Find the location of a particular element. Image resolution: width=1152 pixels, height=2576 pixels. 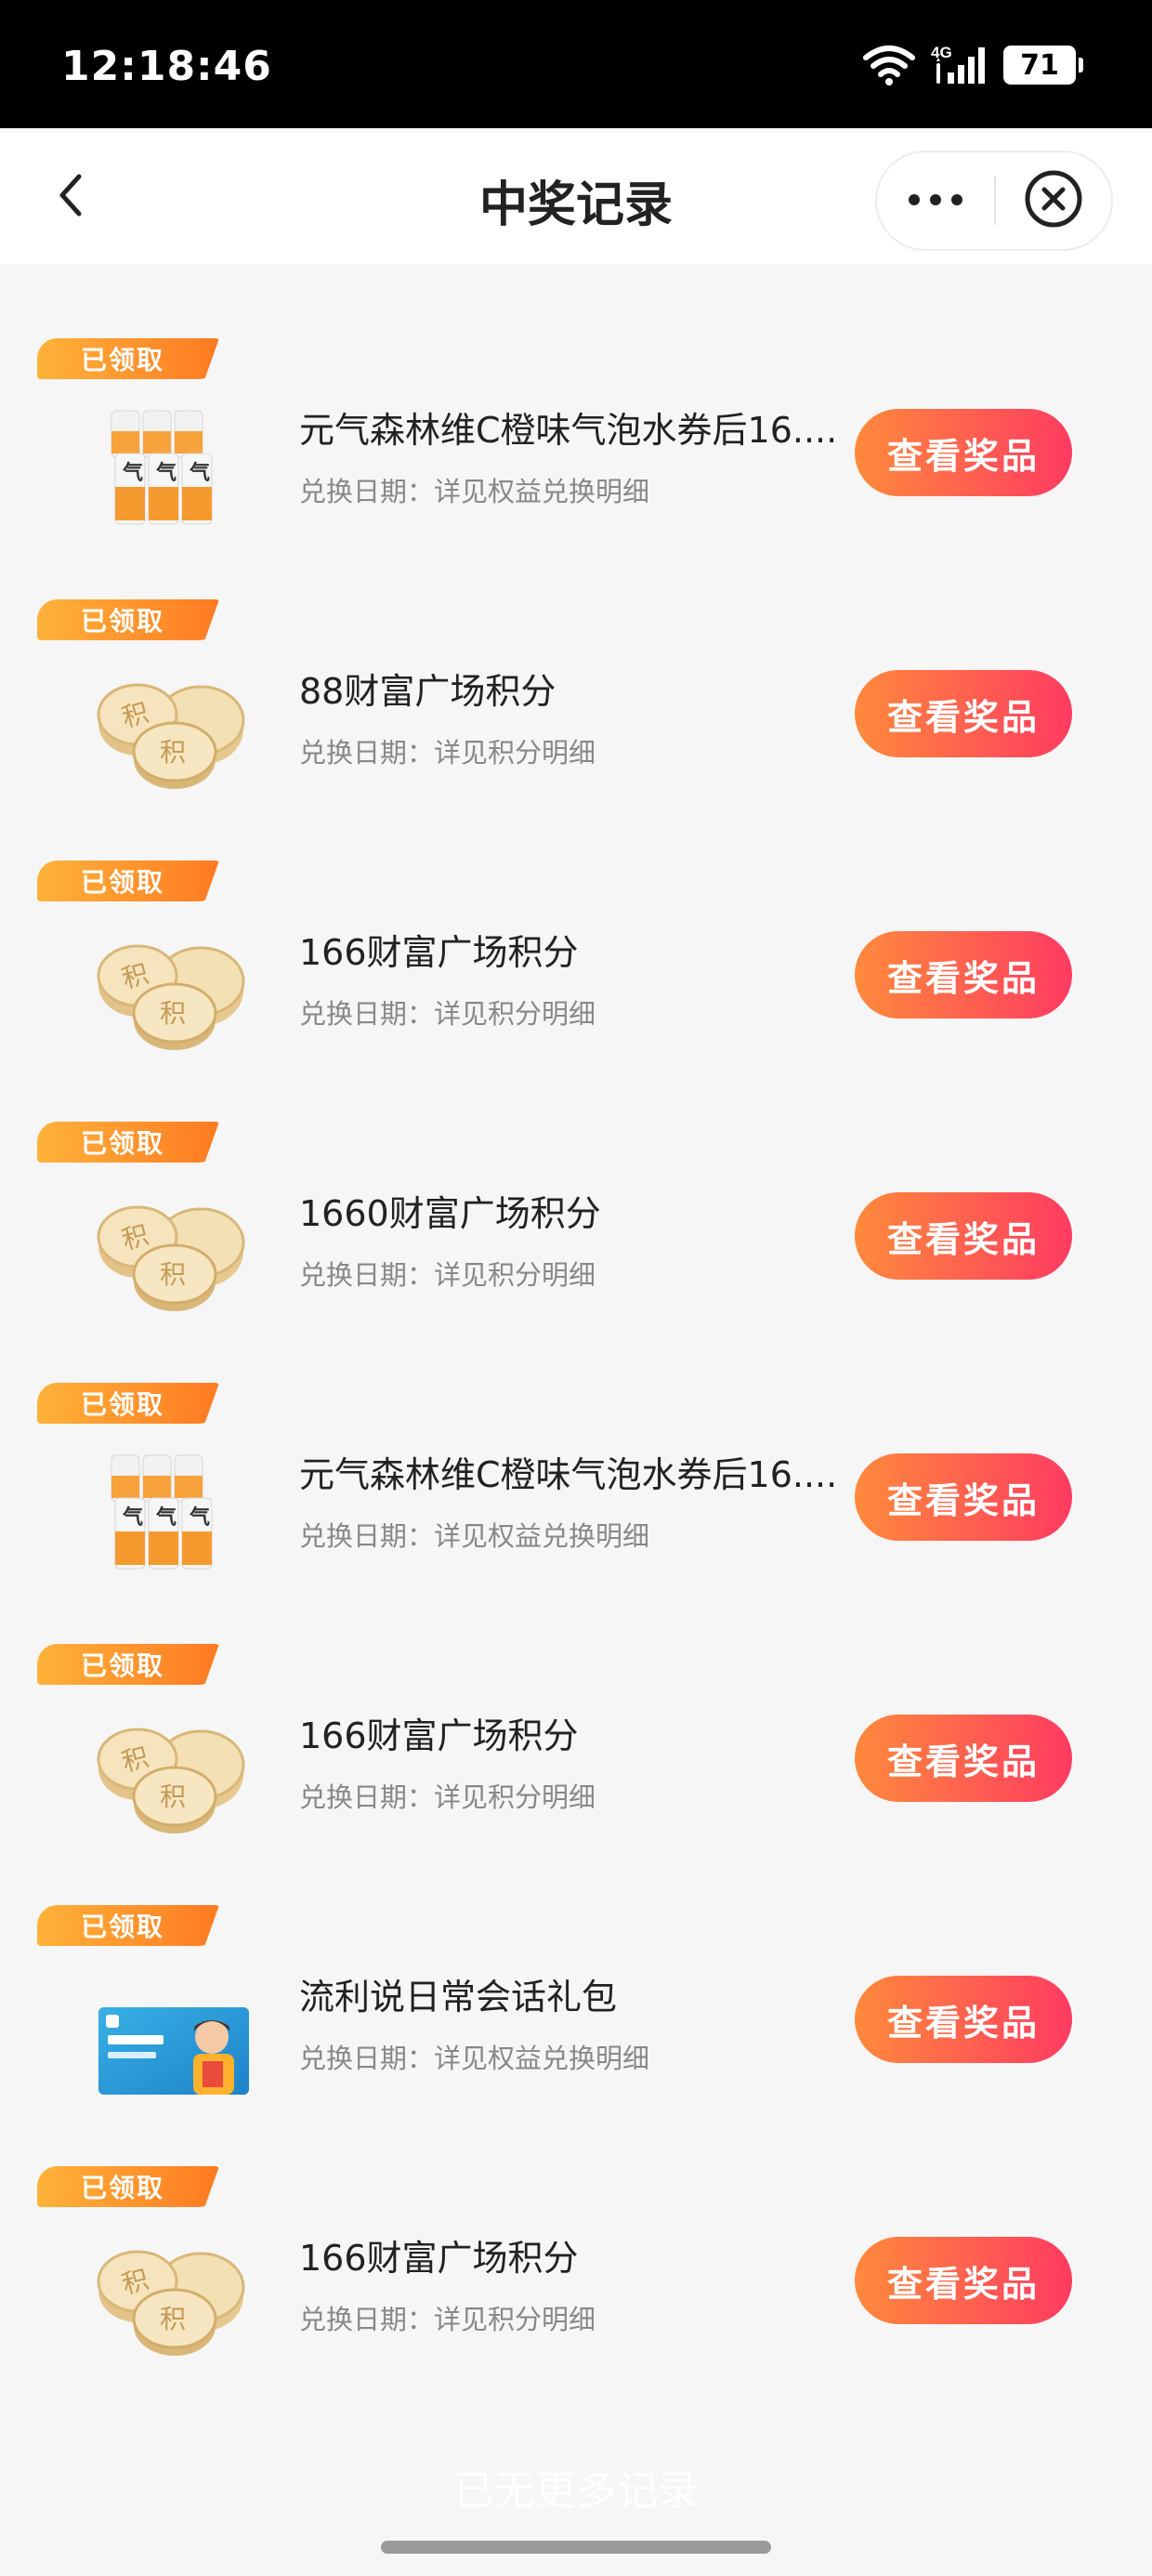

battery-level: 71 is located at coordinates (1039, 65).